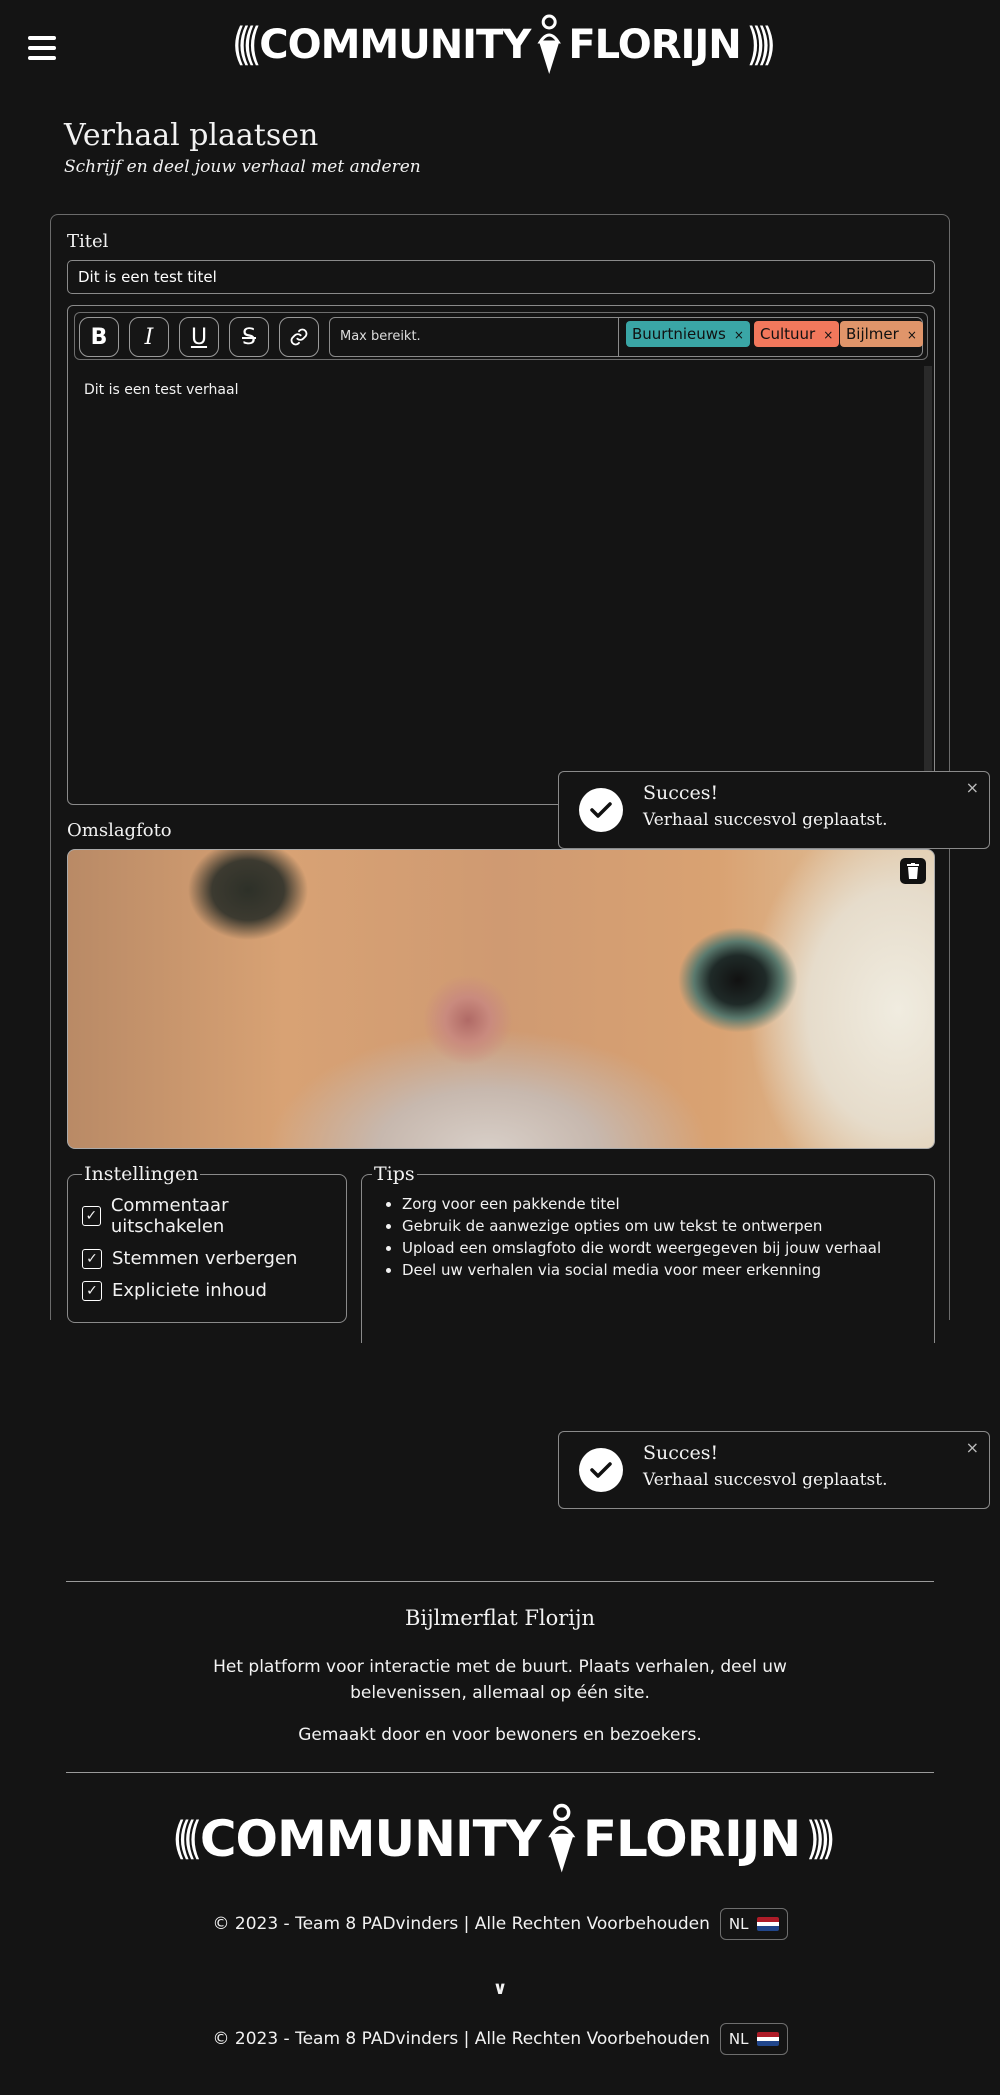 The height and width of the screenshot is (2095, 1000). I want to click on checkbox-label: Commentaar uitschakelen, so click(169, 1216).